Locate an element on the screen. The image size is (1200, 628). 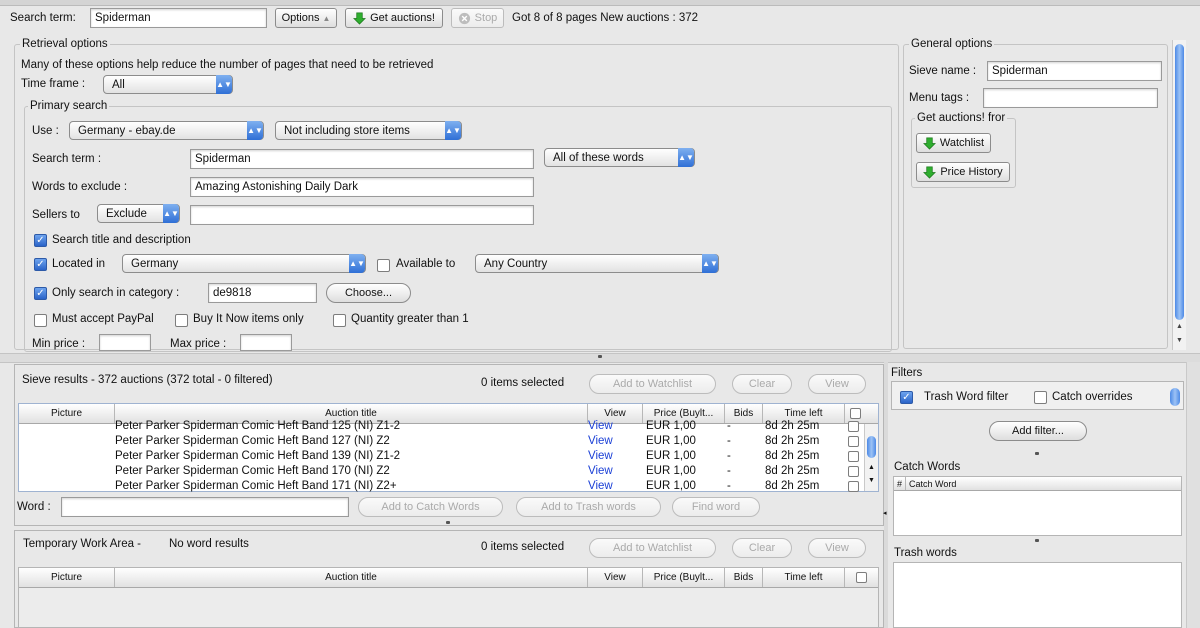
options-scrollbar: ▲ ▼ is located at coordinates (1179, 195).